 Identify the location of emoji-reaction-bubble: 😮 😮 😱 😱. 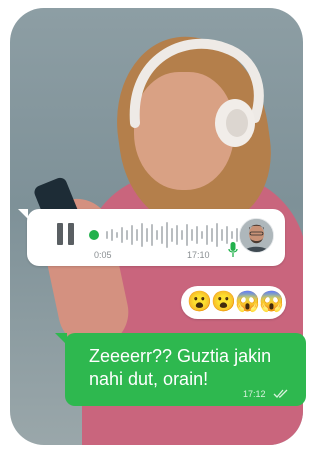
(233, 302).